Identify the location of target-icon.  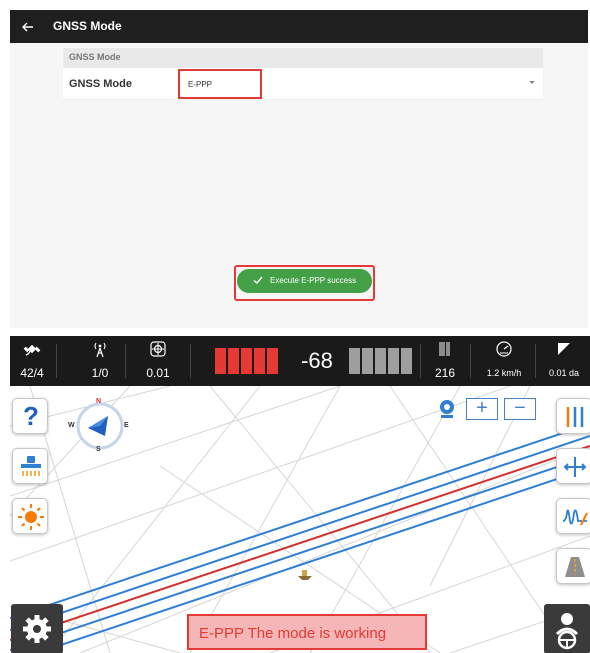
(158, 349).